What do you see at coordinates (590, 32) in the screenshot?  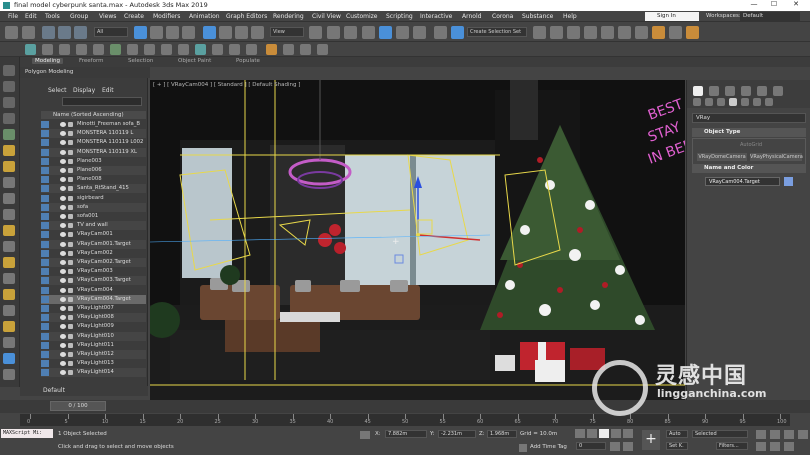 I see `toggle-layer-explorer-icon` at bounding box center [590, 32].